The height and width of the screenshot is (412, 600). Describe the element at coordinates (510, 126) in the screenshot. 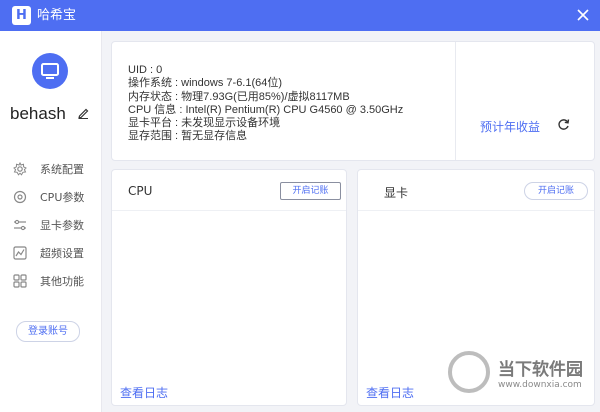

I see `annual-earnings-link: 预计年收益` at that location.